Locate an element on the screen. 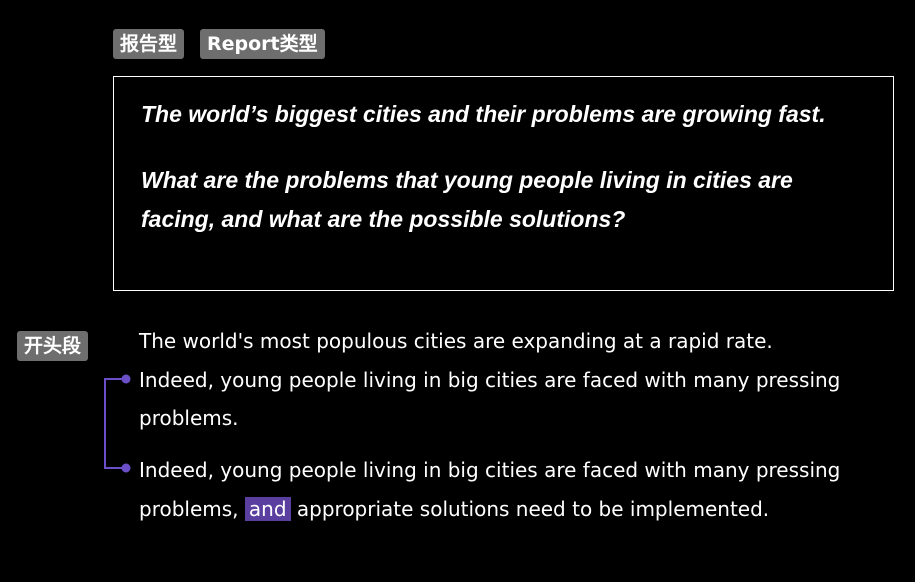 This screenshot has height=582, width=915. highlighted-conjunction: and is located at coordinates (267, 508).